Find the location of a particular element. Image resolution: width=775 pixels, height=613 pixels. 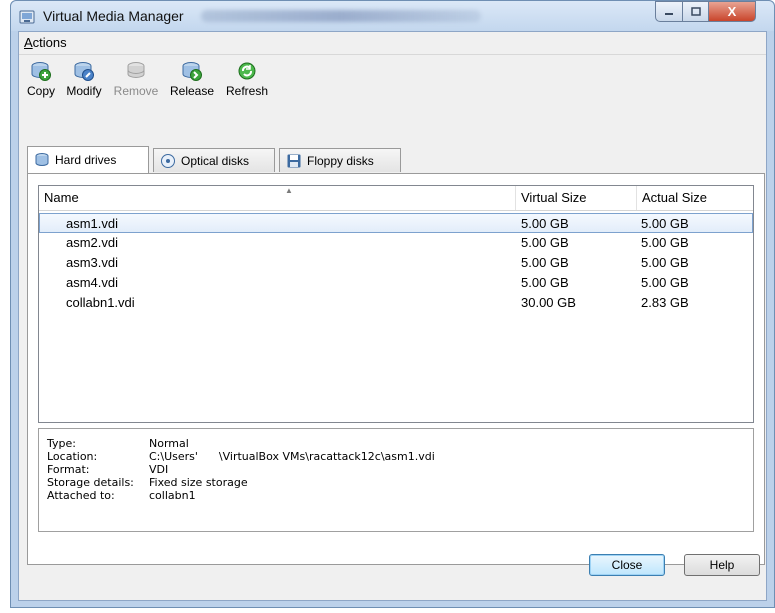

row-name: asm1.vdi is located at coordinates (92, 223).